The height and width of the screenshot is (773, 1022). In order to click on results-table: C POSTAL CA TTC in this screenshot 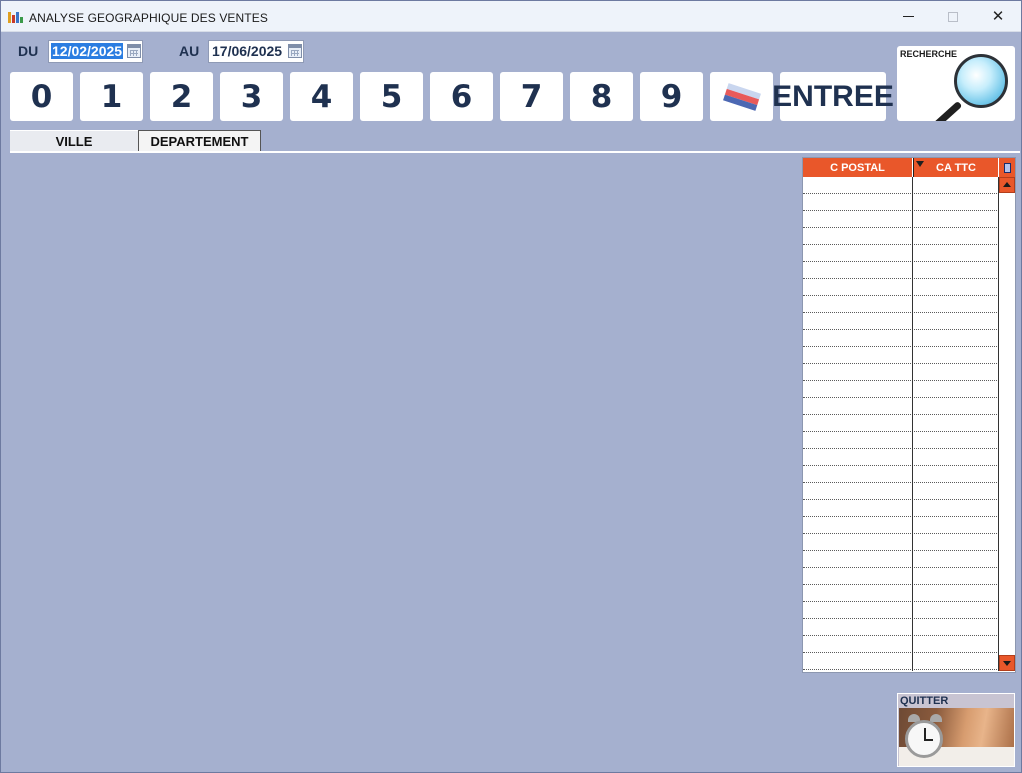, I will do `click(909, 415)`.